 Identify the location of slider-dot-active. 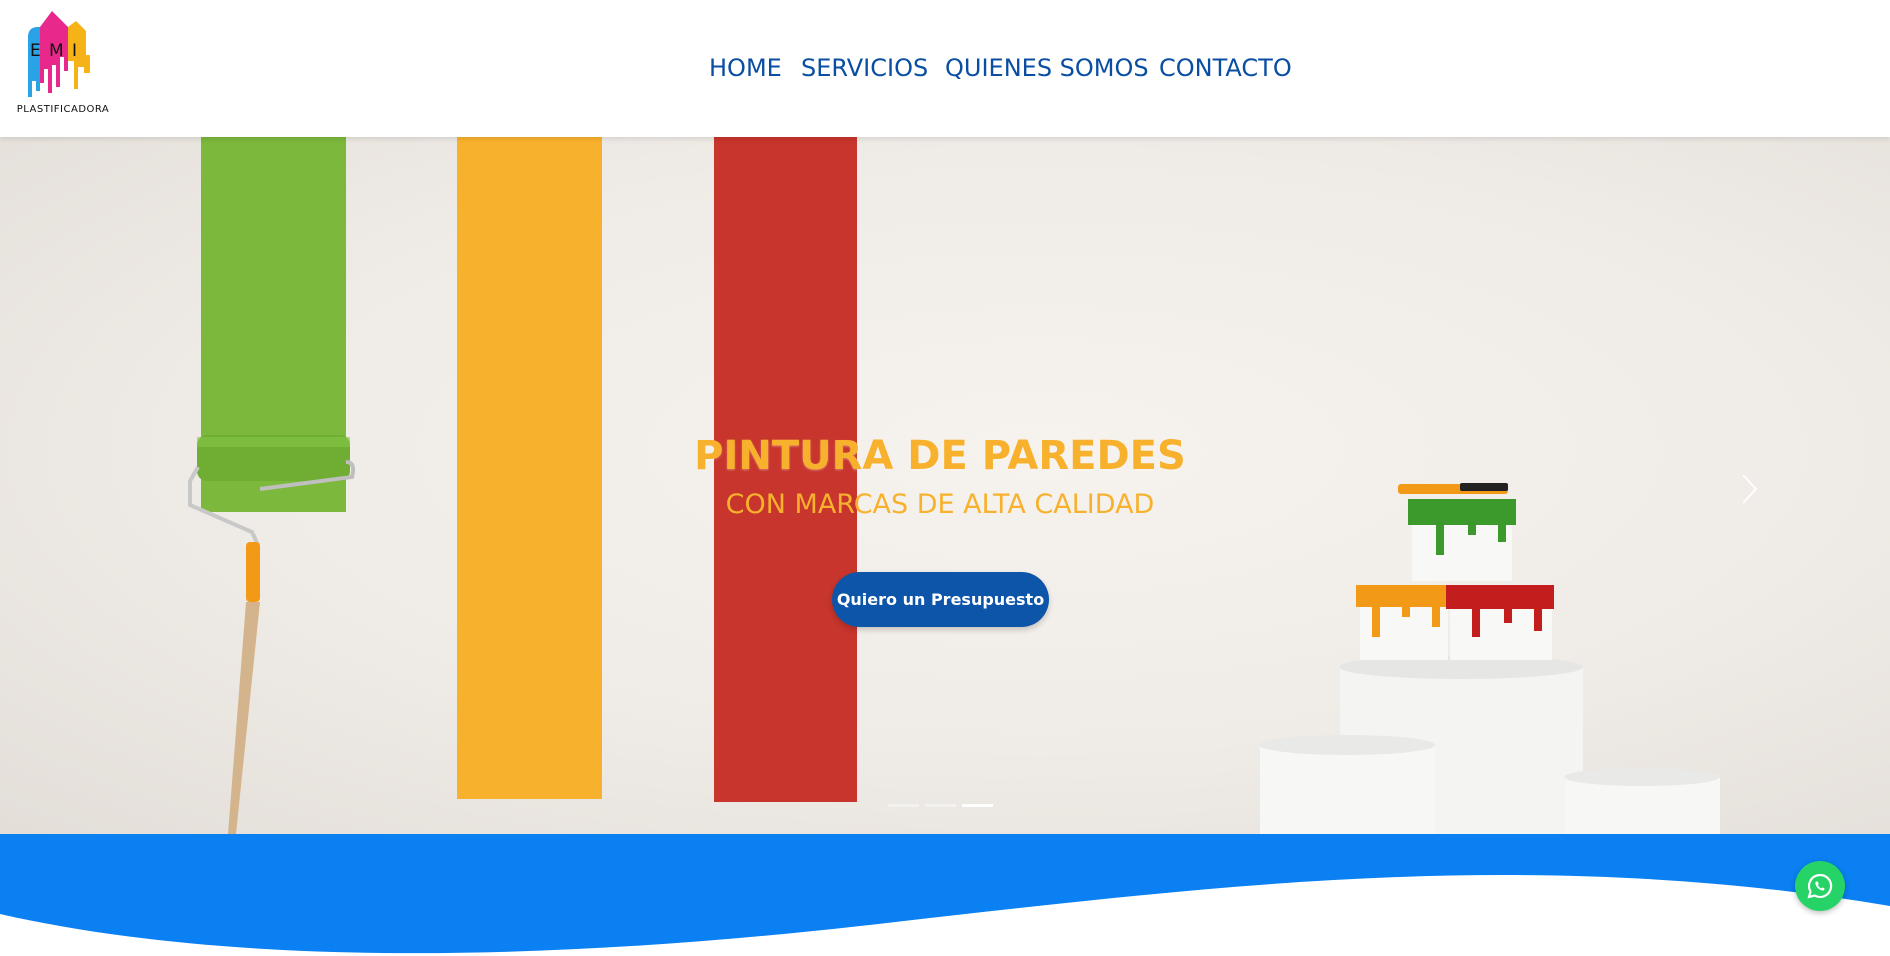
(977, 805).